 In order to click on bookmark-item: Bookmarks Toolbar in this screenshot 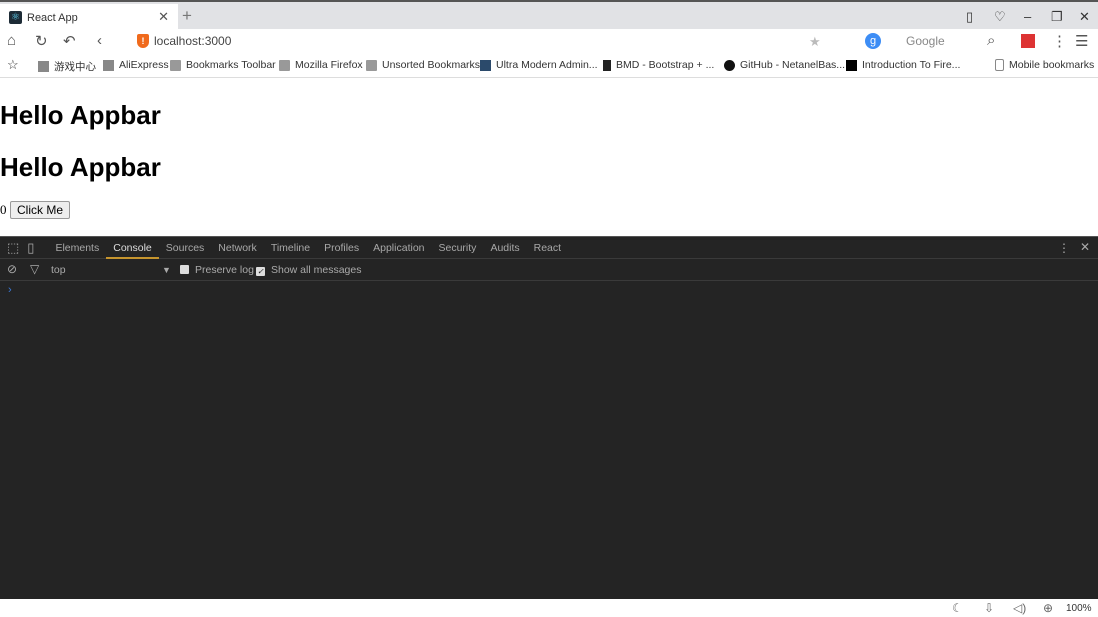, I will do `click(223, 65)`.